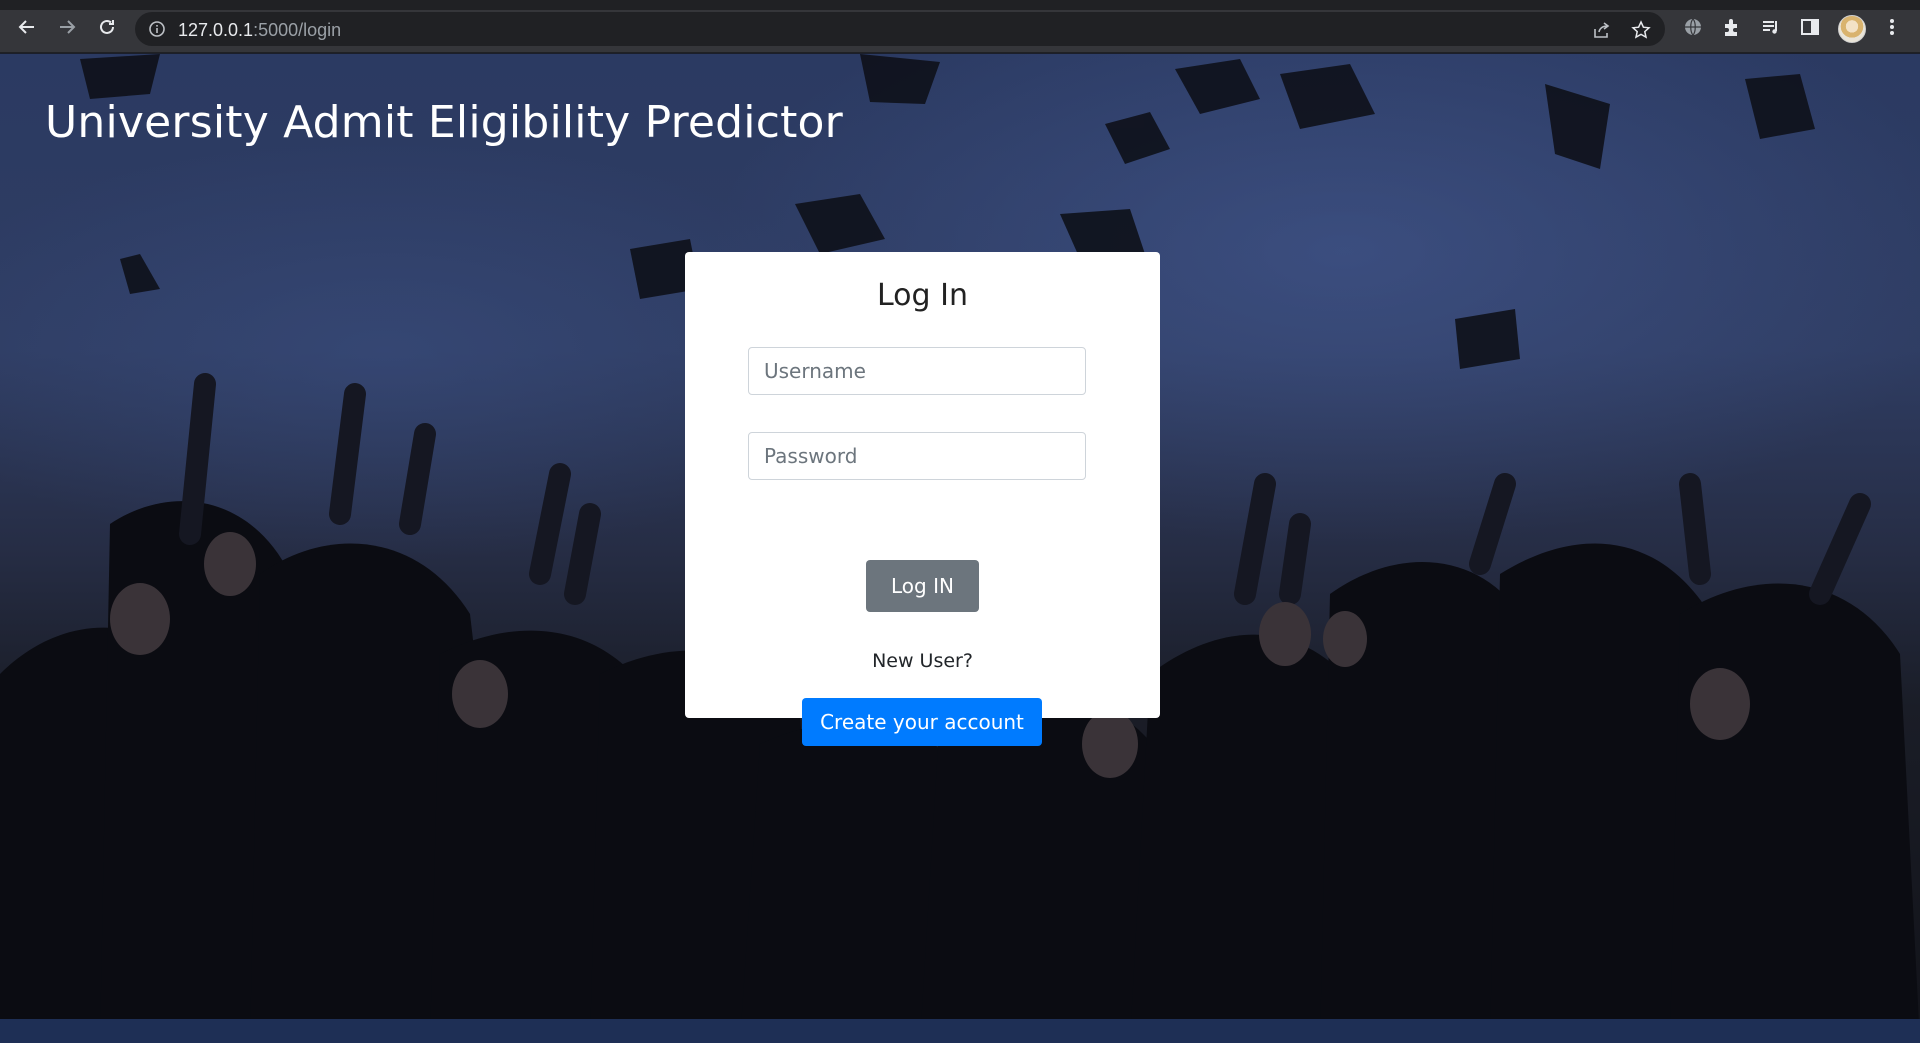 This screenshot has height=1043, width=1920. What do you see at coordinates (297, 30) in the screenshot?
I see `url-path: :5000/login` at bounding box center [297, 30].